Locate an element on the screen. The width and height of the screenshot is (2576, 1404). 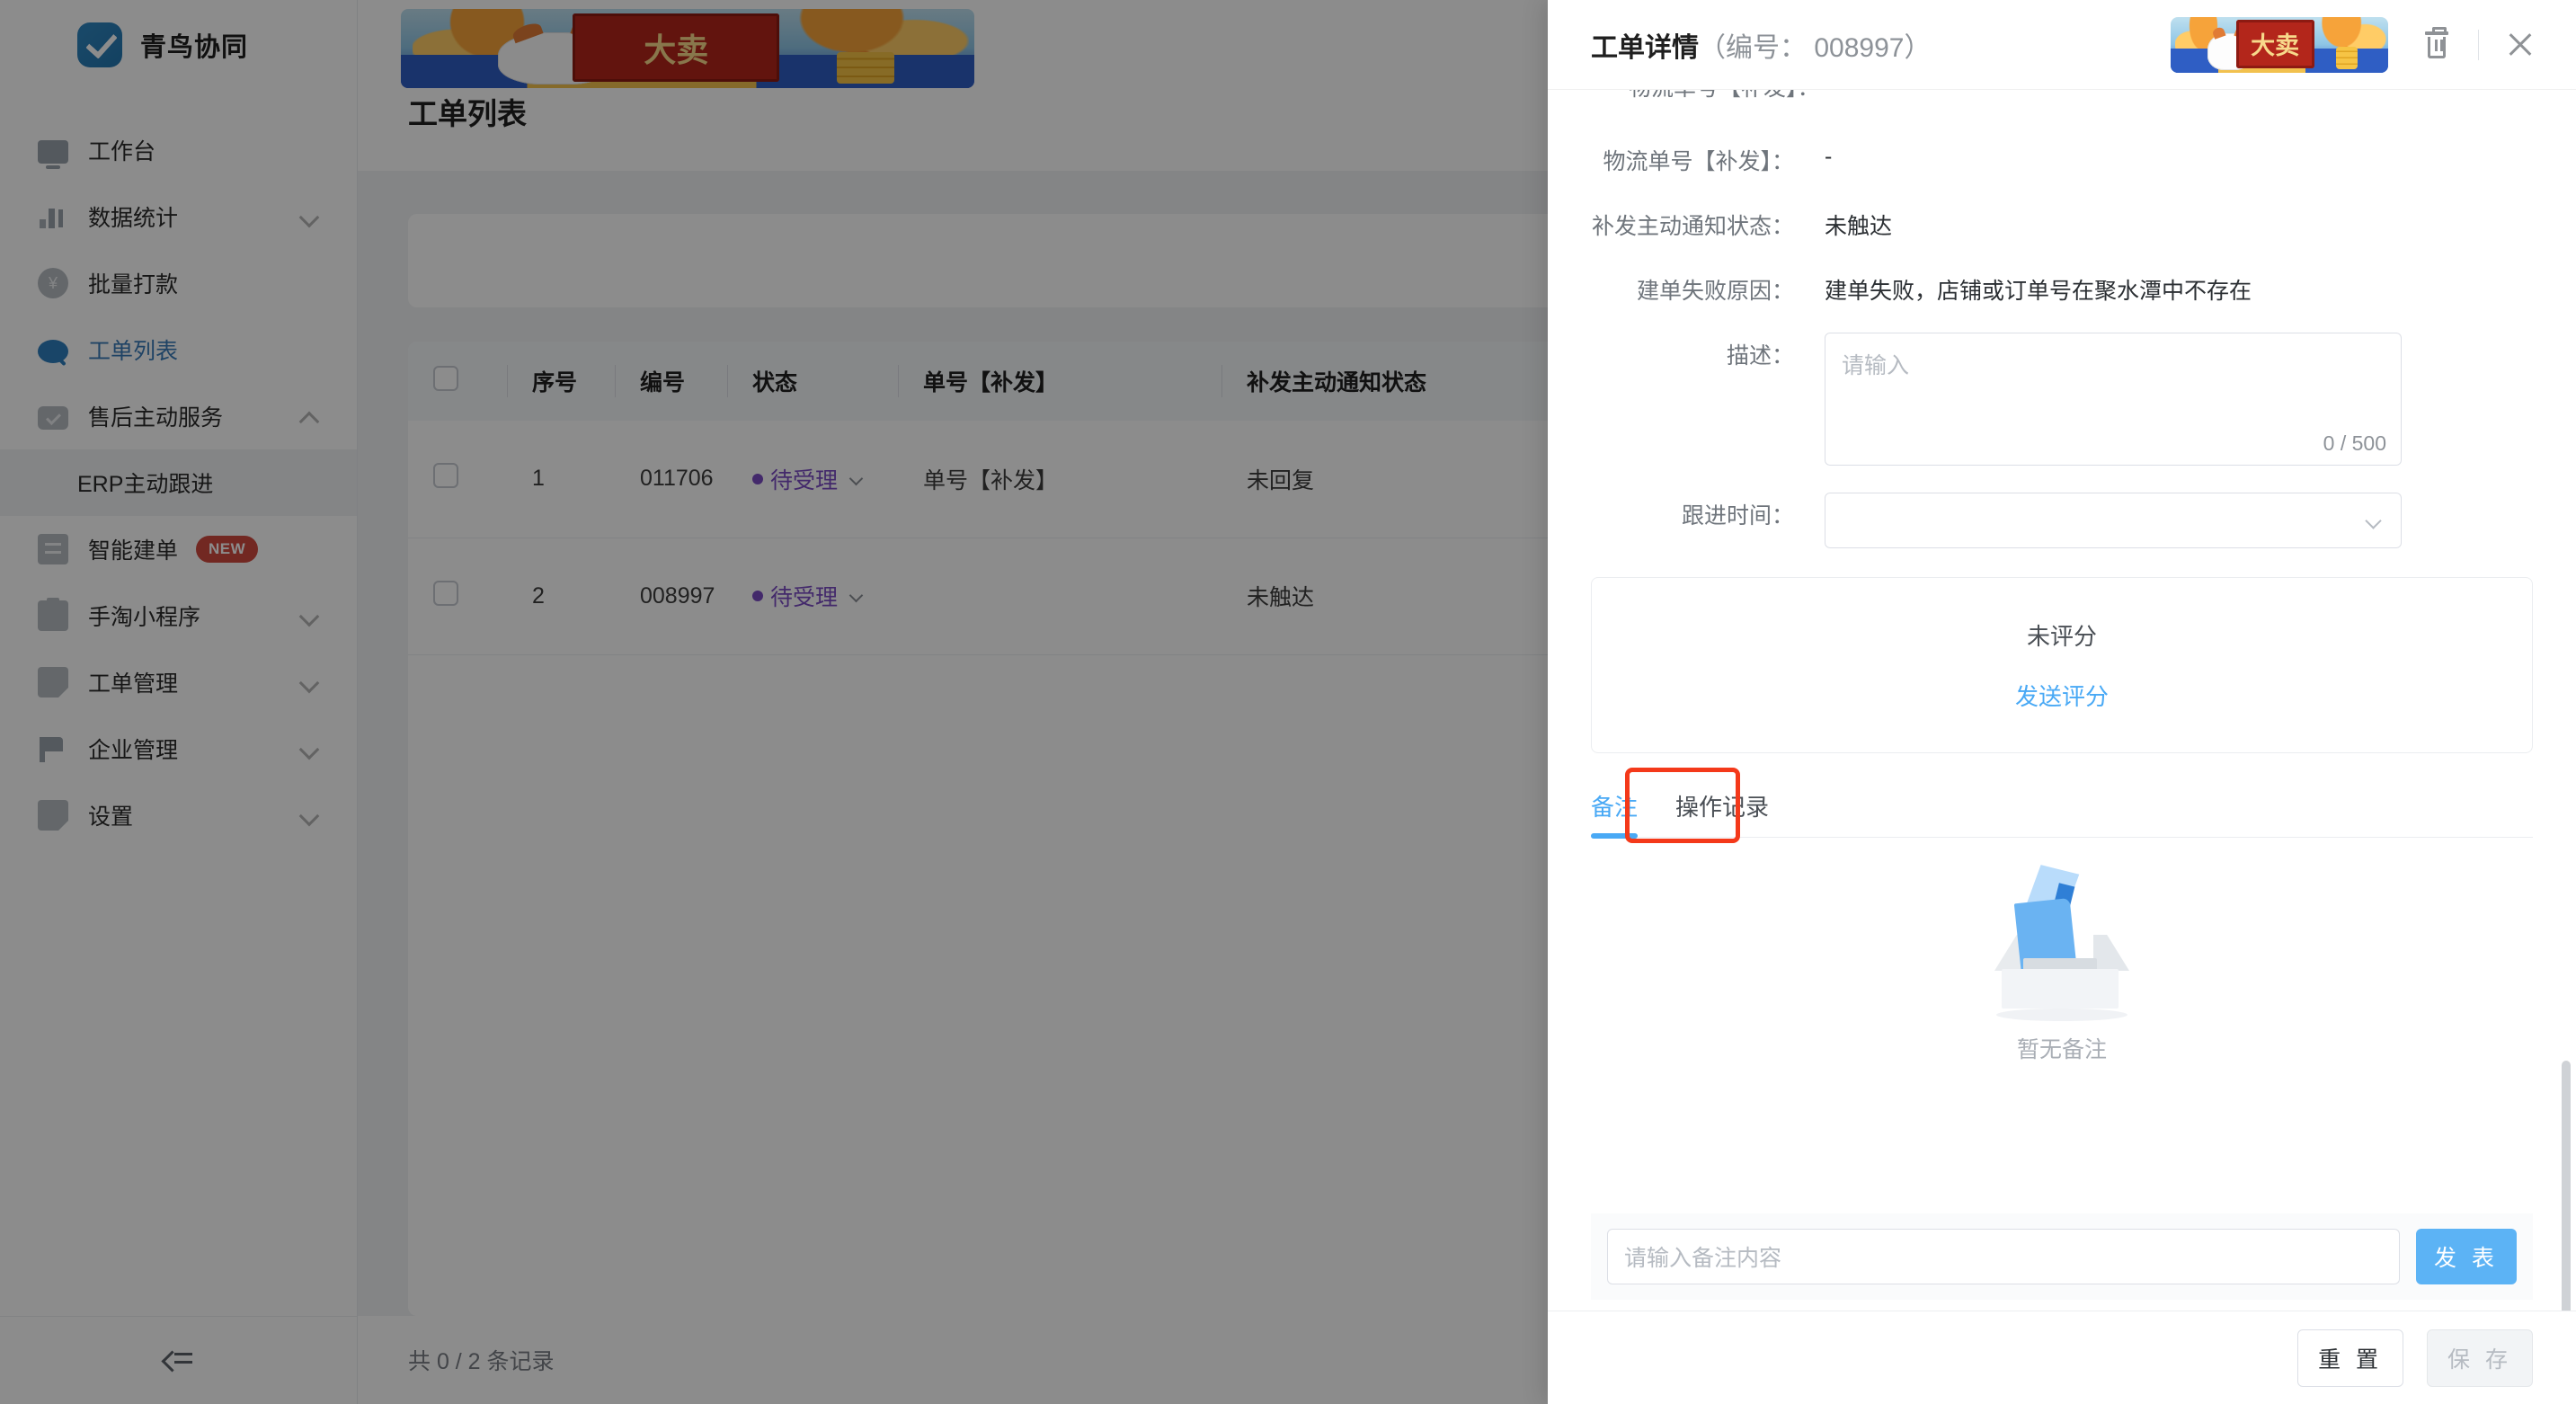
drawer-tabs: 备注 操作记录 is located at coordinates (2062, 805).